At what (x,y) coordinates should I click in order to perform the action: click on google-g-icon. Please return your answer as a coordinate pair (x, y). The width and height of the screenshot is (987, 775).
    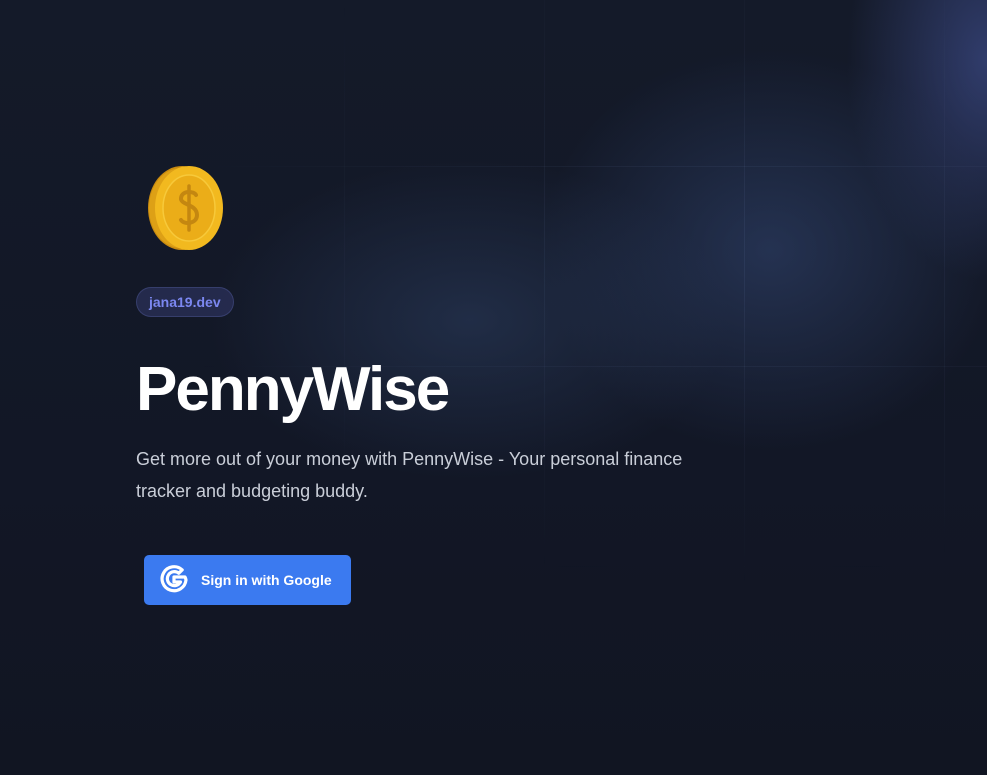
    Looking at the image, I should click on (174, 579).